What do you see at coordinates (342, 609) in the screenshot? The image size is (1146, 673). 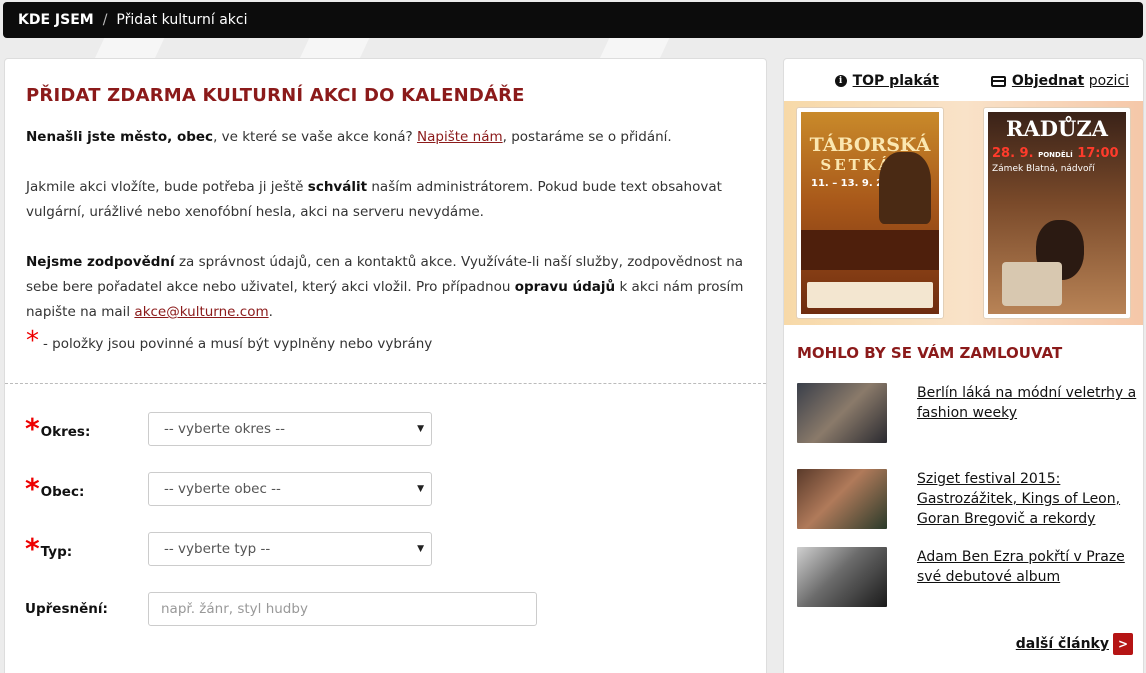 I see `upresneni-input: např. žánr, styl hudby` at bounding box center [342, 609].